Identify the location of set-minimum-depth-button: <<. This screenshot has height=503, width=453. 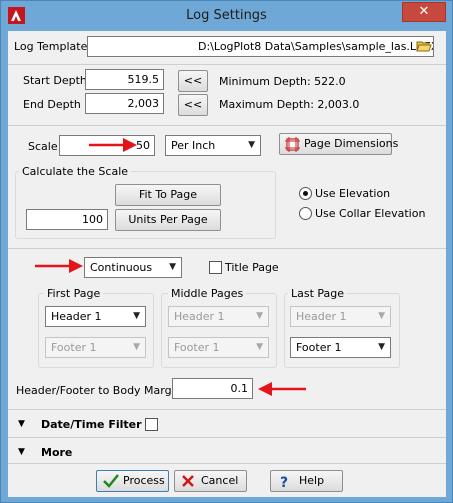
(193, 81).